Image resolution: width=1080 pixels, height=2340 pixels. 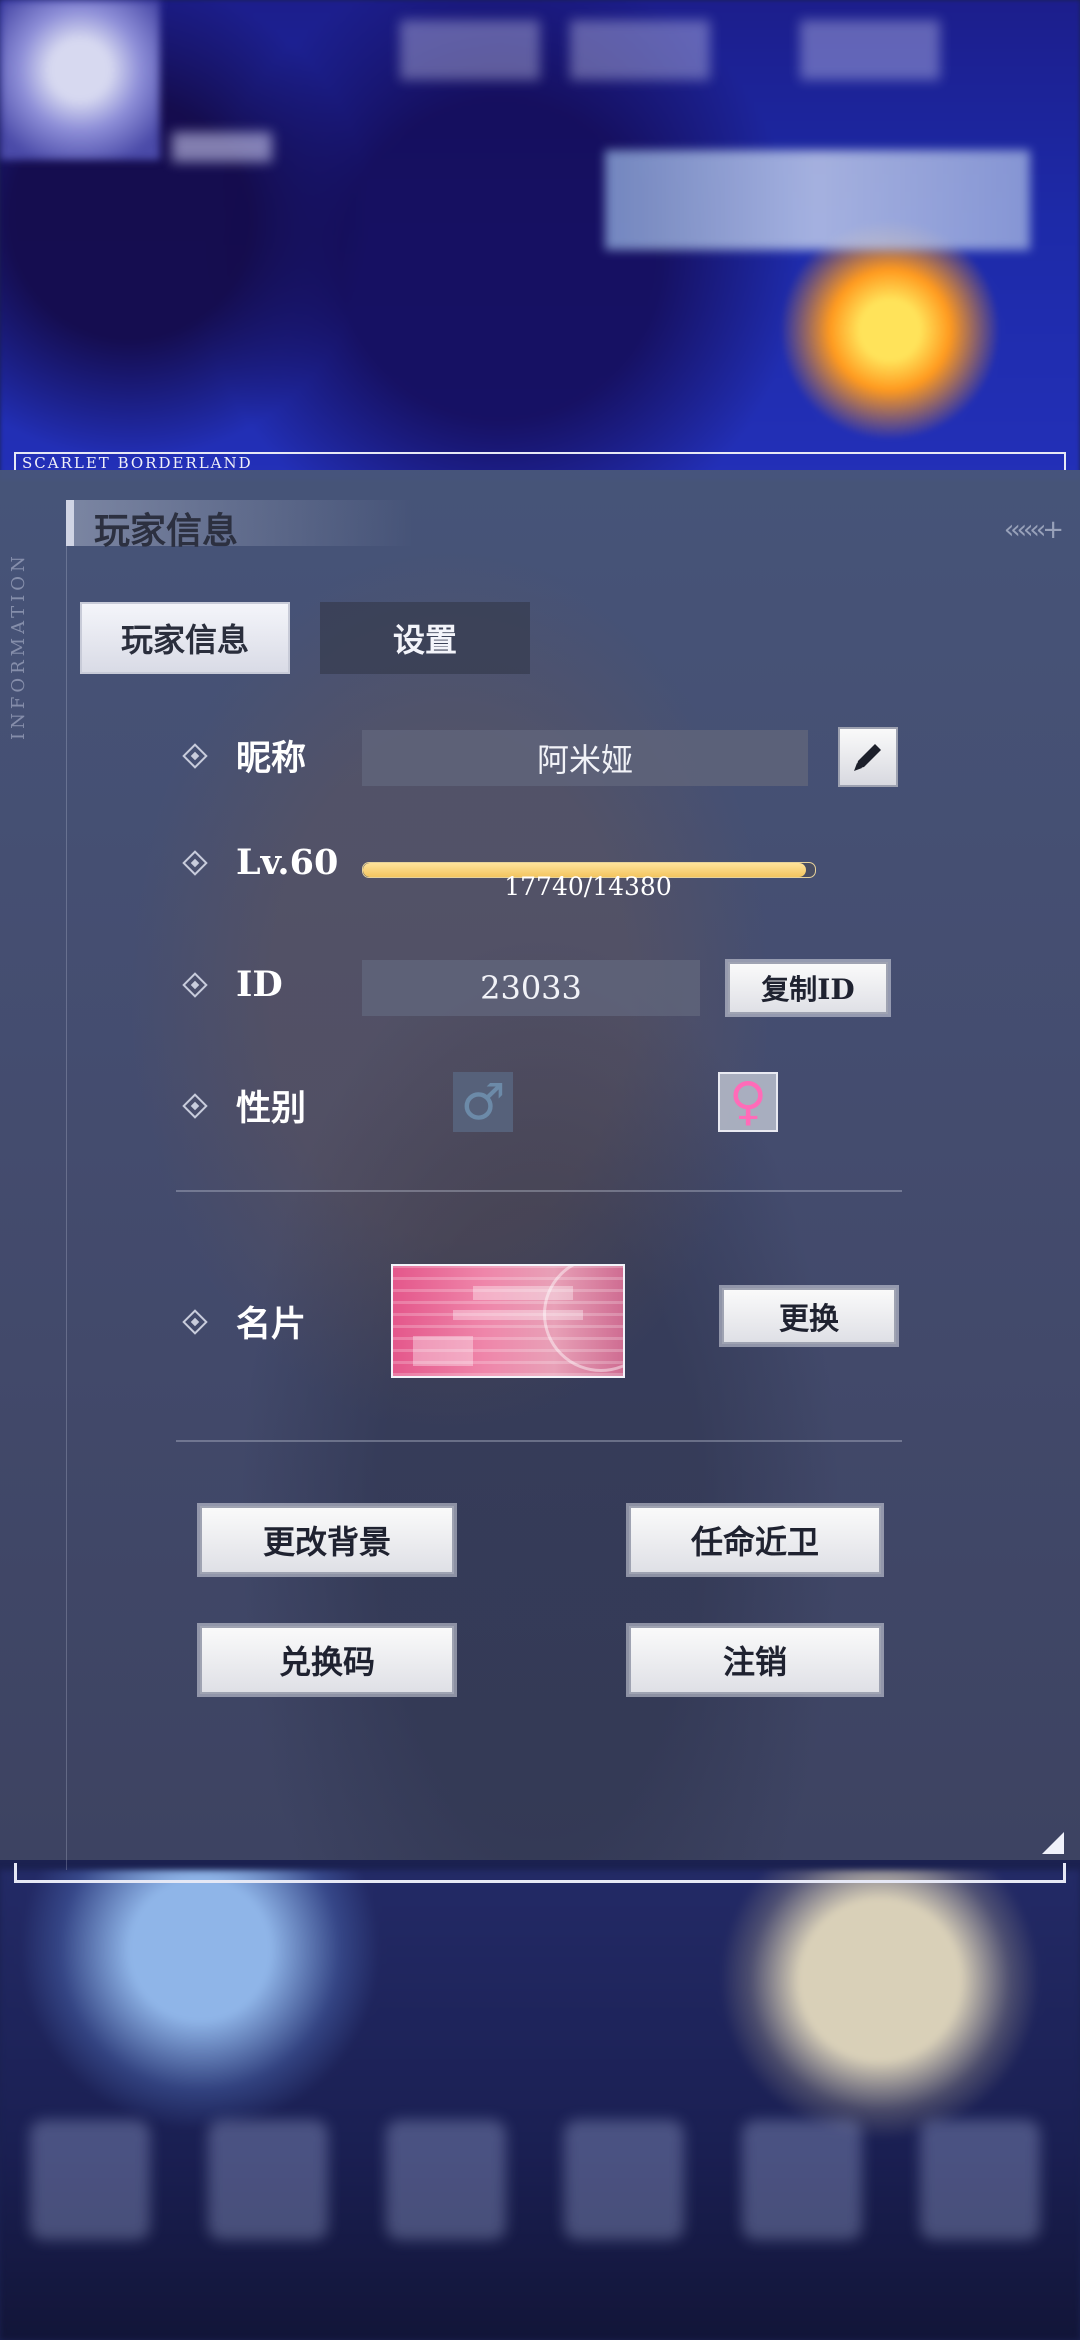 I want to click on player-id-field: 23033, so click(x=531, y=988).